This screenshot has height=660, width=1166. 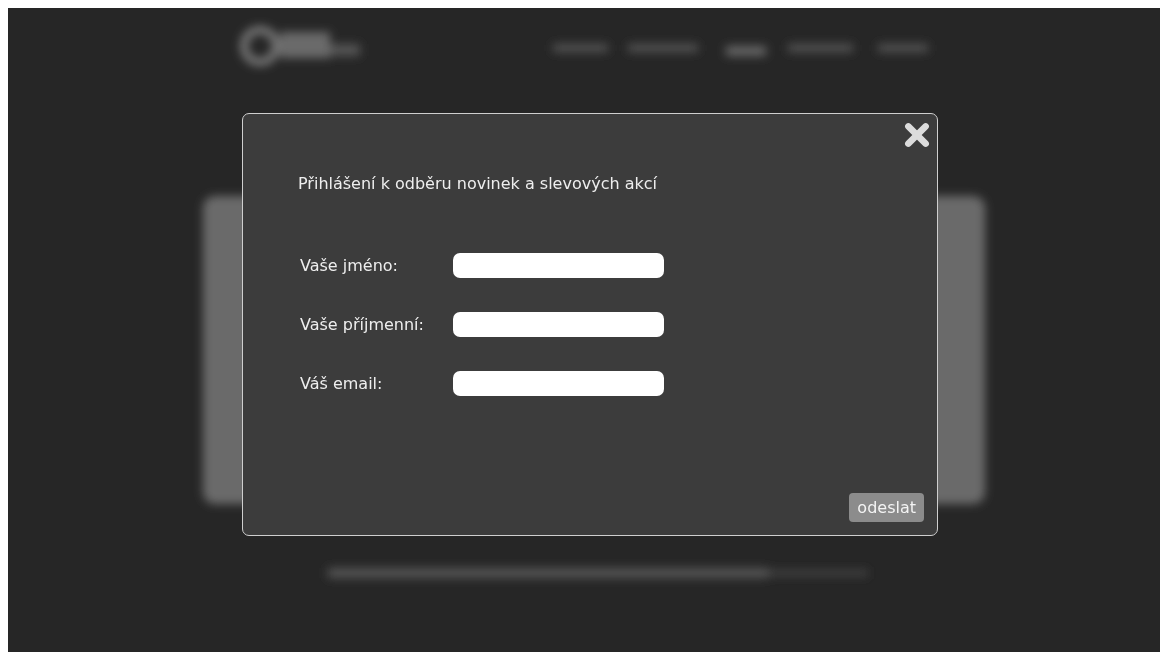 What do you see at coordinates (362, 324) in the screenshot?
I see `field-label: Vaše příjmenní:` at bounding box center [362, 324].